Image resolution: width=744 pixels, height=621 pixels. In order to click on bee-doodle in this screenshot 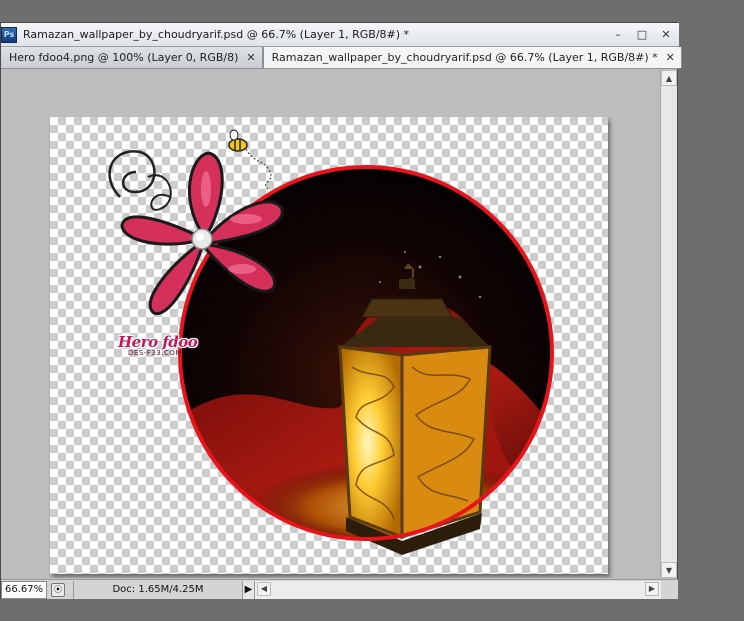, I will do `click(250, 159)`.